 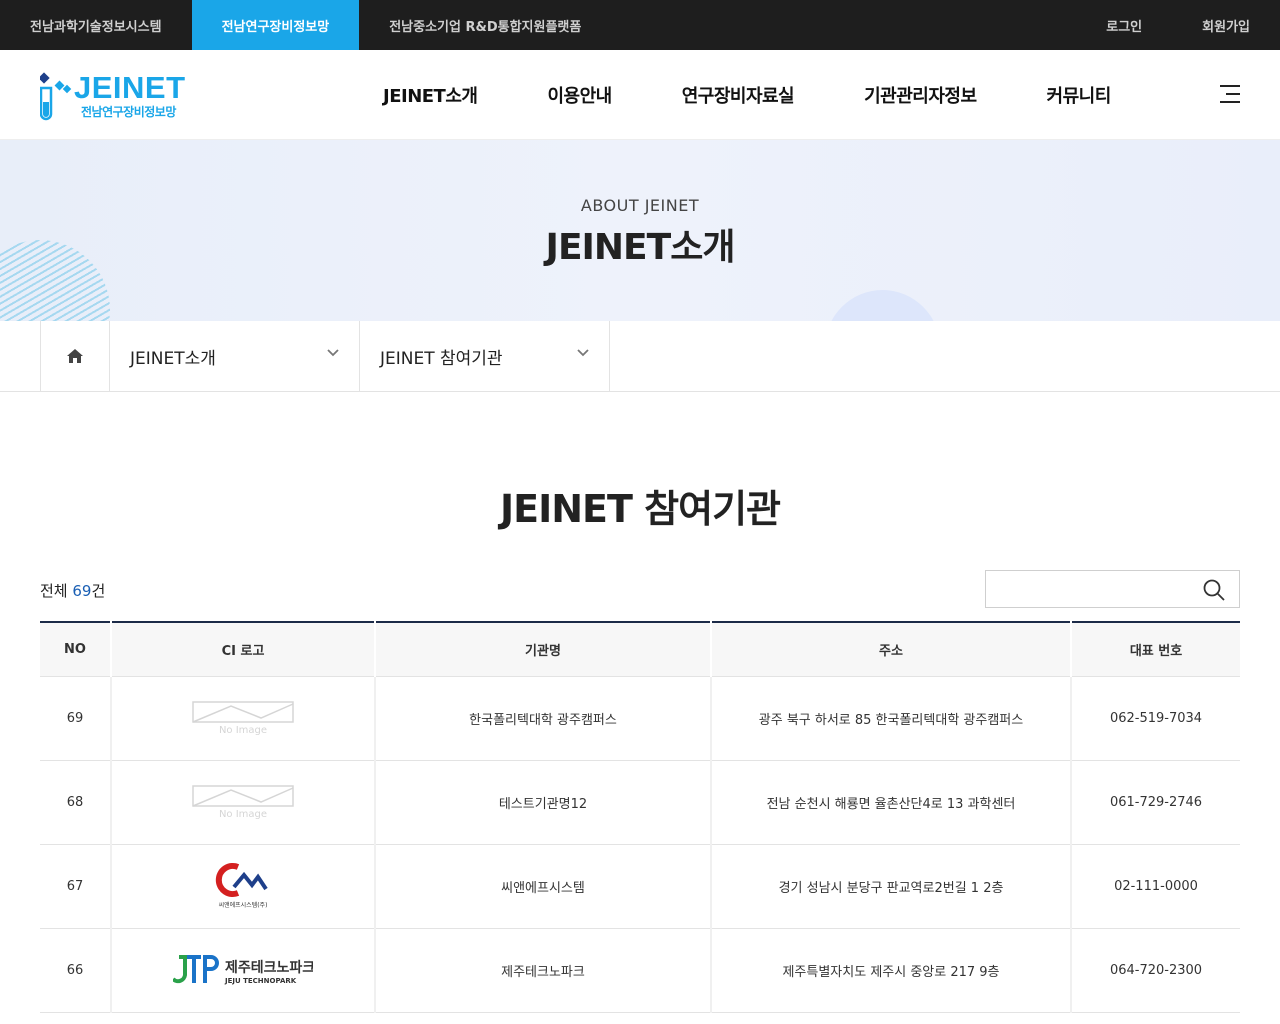 What do you see at coordinates (640, 509) in the screenshot?
I see `page-title: JEINET 참여기관` at bounding box center [640, 509].